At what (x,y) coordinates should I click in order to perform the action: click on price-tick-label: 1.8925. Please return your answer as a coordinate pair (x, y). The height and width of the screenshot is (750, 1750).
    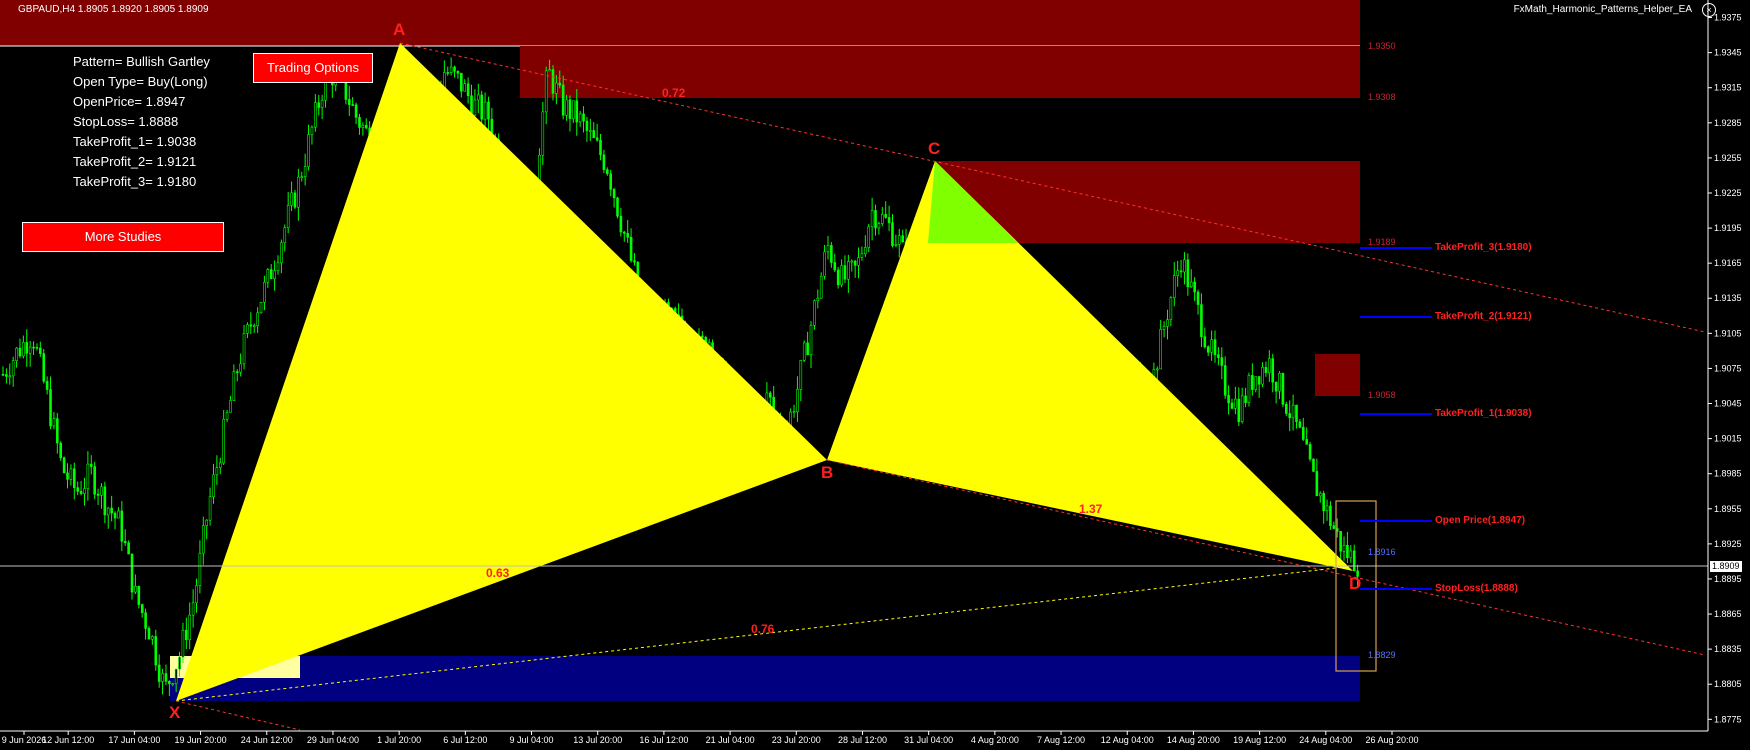
    Looking at the image, I should click on (1728, 544).